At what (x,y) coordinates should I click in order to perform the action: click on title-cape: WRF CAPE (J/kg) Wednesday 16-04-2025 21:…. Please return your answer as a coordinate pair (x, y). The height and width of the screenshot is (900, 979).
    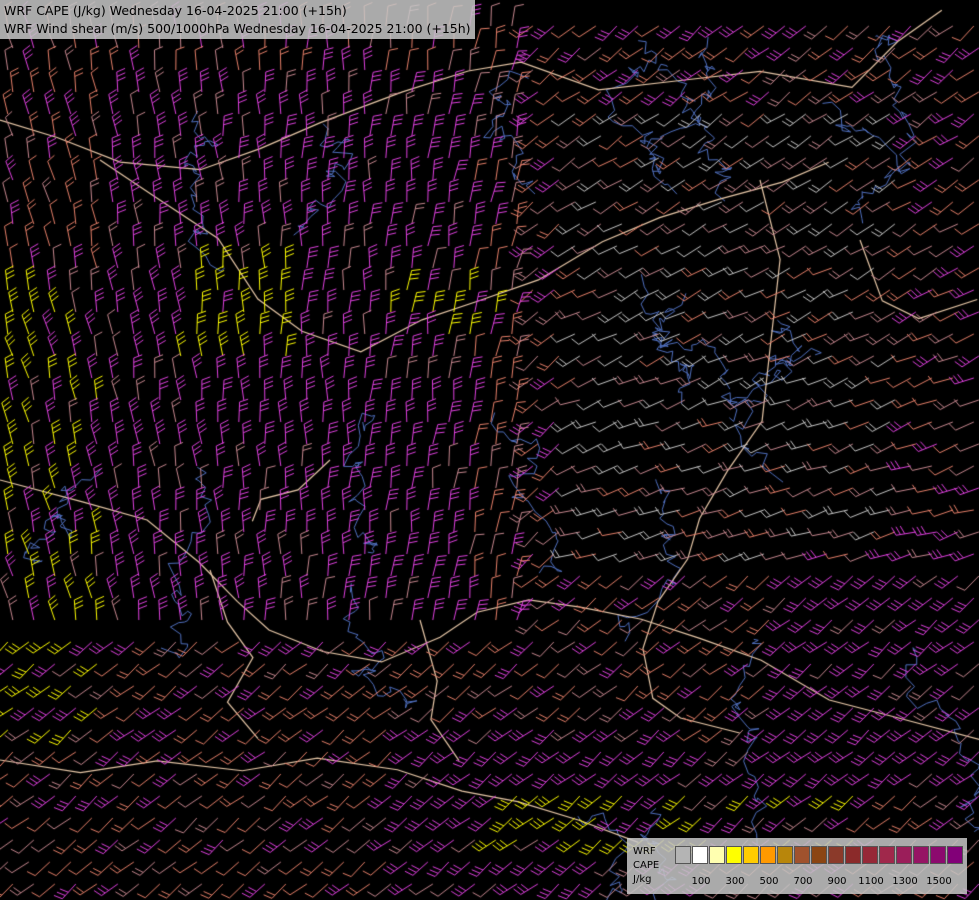
    Looking at the image, I should click on (175, 10).